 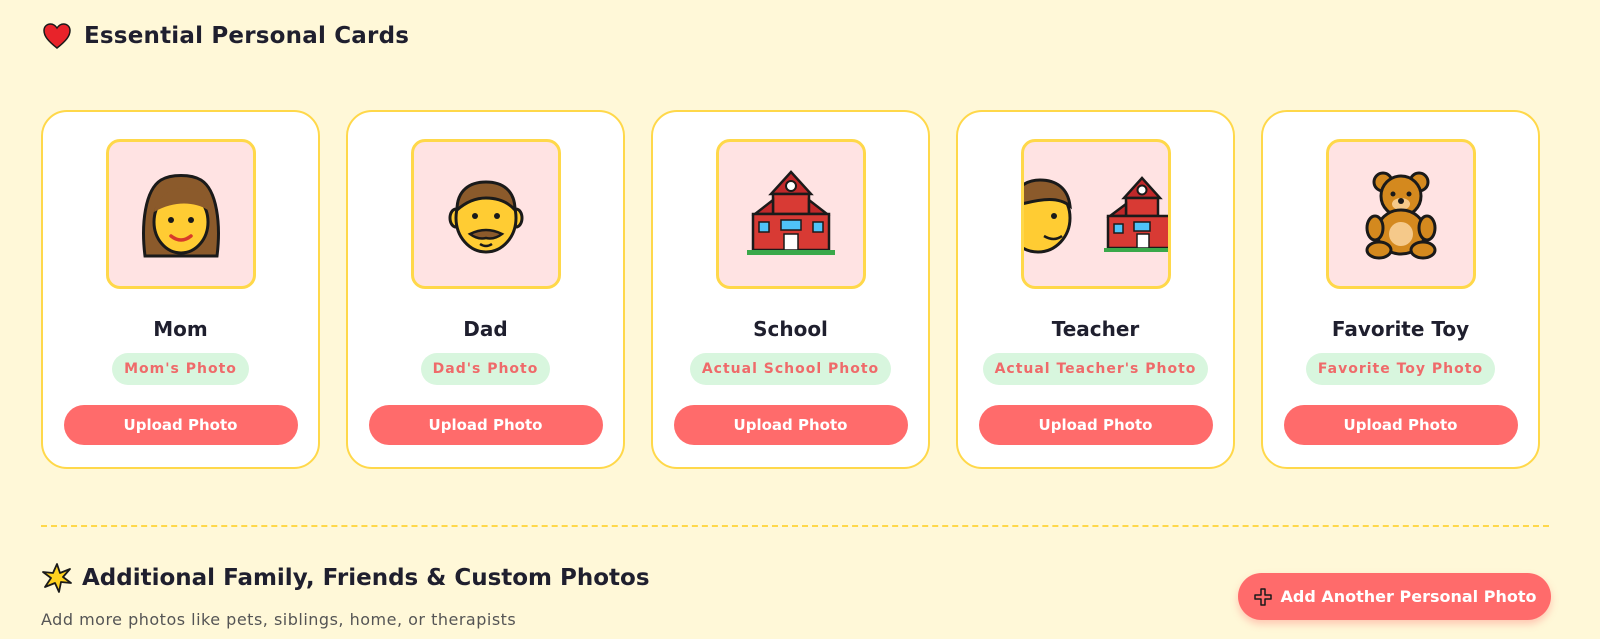 I want to click on woman-face-icon, so click(x=180, y=216).